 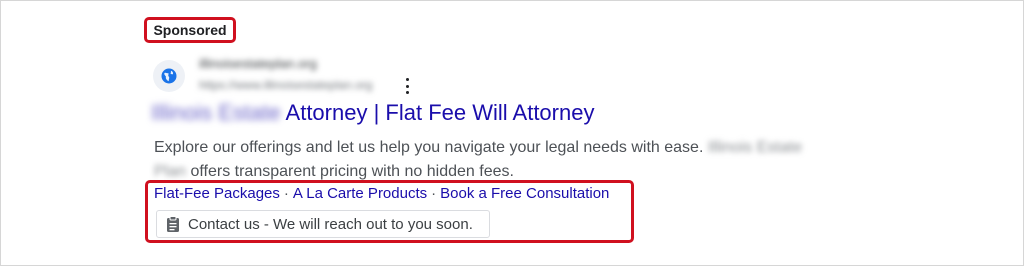 I want to click on more-options-icon, so click(x=407, y=86).